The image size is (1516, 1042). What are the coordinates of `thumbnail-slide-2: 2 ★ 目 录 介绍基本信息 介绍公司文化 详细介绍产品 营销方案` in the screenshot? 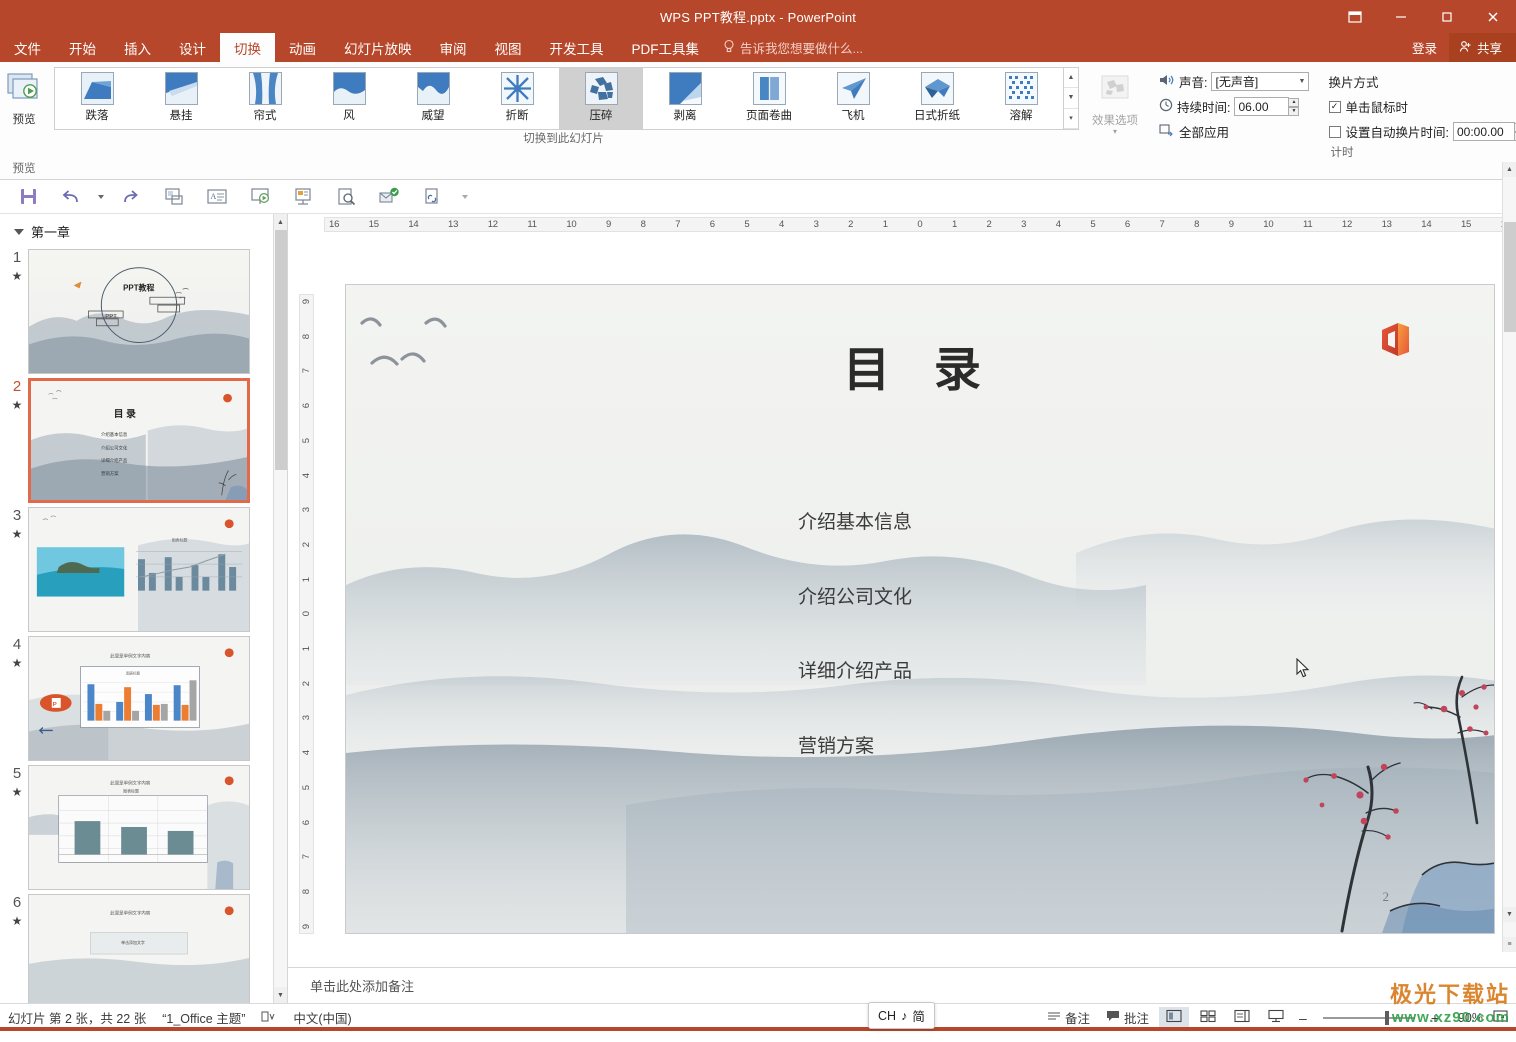 It's located at (146, 440).